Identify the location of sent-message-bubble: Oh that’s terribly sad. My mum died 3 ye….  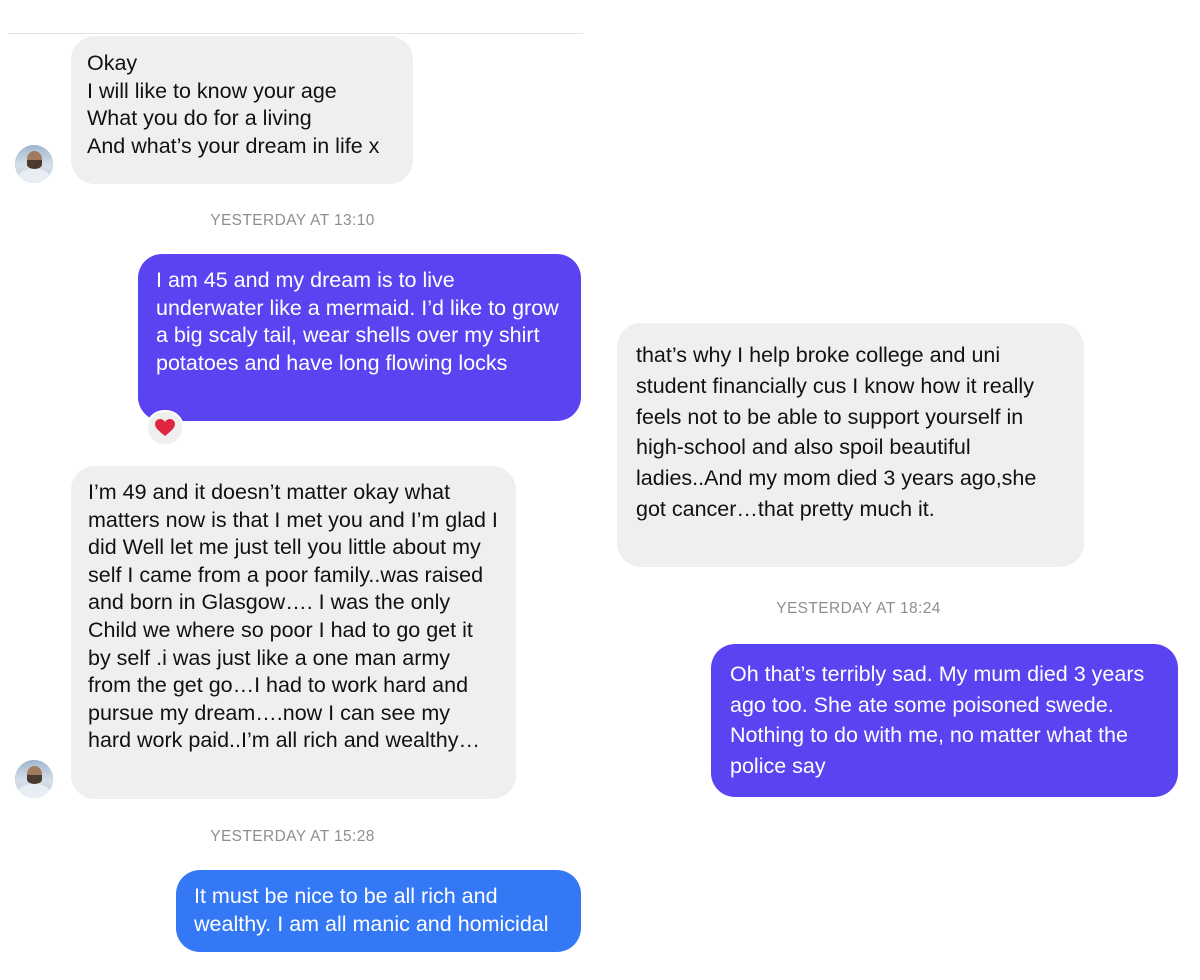
(944, 720).